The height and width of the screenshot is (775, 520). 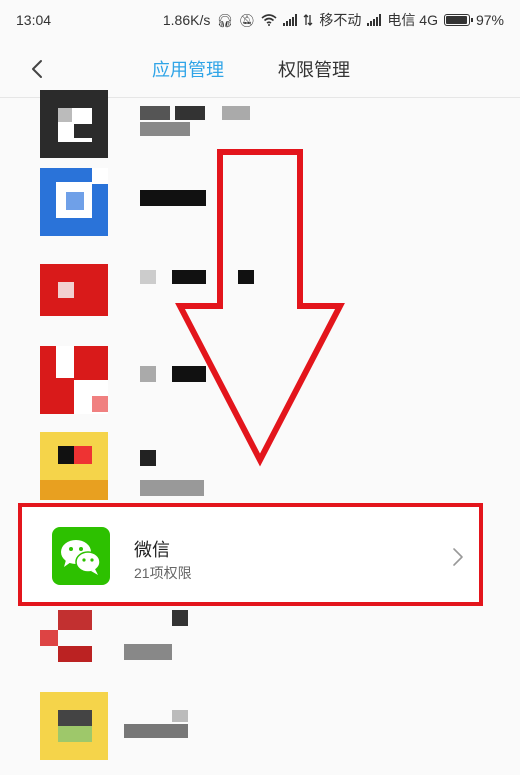 I want to click on carrier-2: 电信 4G, so click(x=412, y=20).